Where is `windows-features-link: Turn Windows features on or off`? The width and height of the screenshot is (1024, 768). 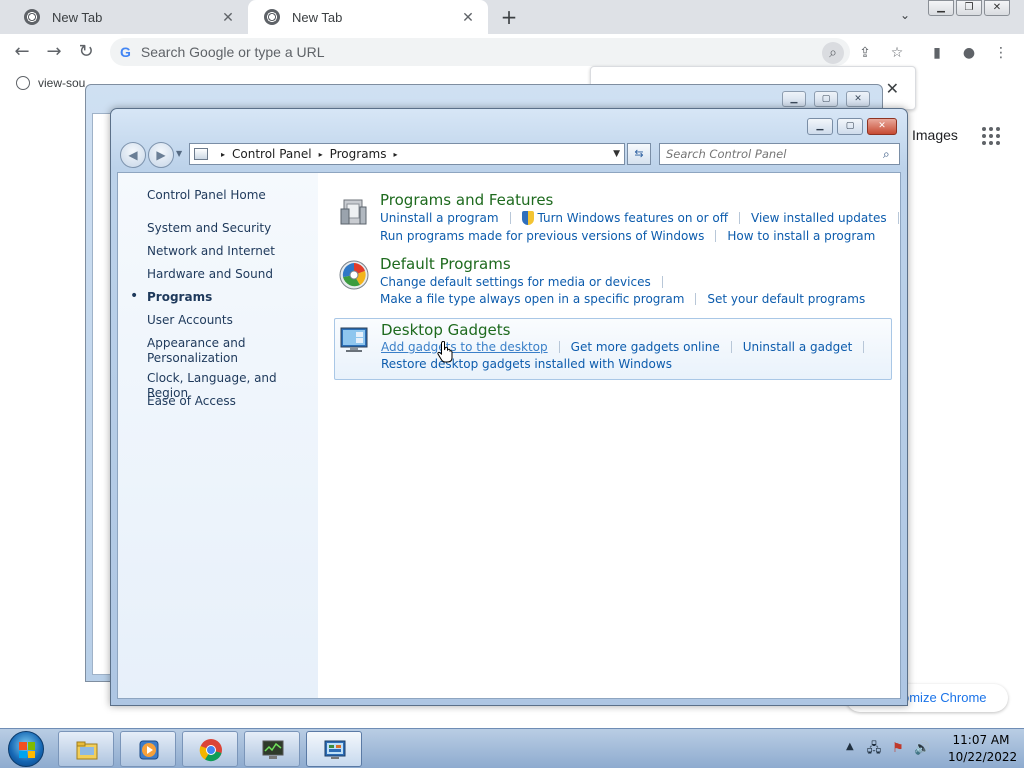
windows-features-link: Turn Windows features on or off is located at coordinates (633, 218).